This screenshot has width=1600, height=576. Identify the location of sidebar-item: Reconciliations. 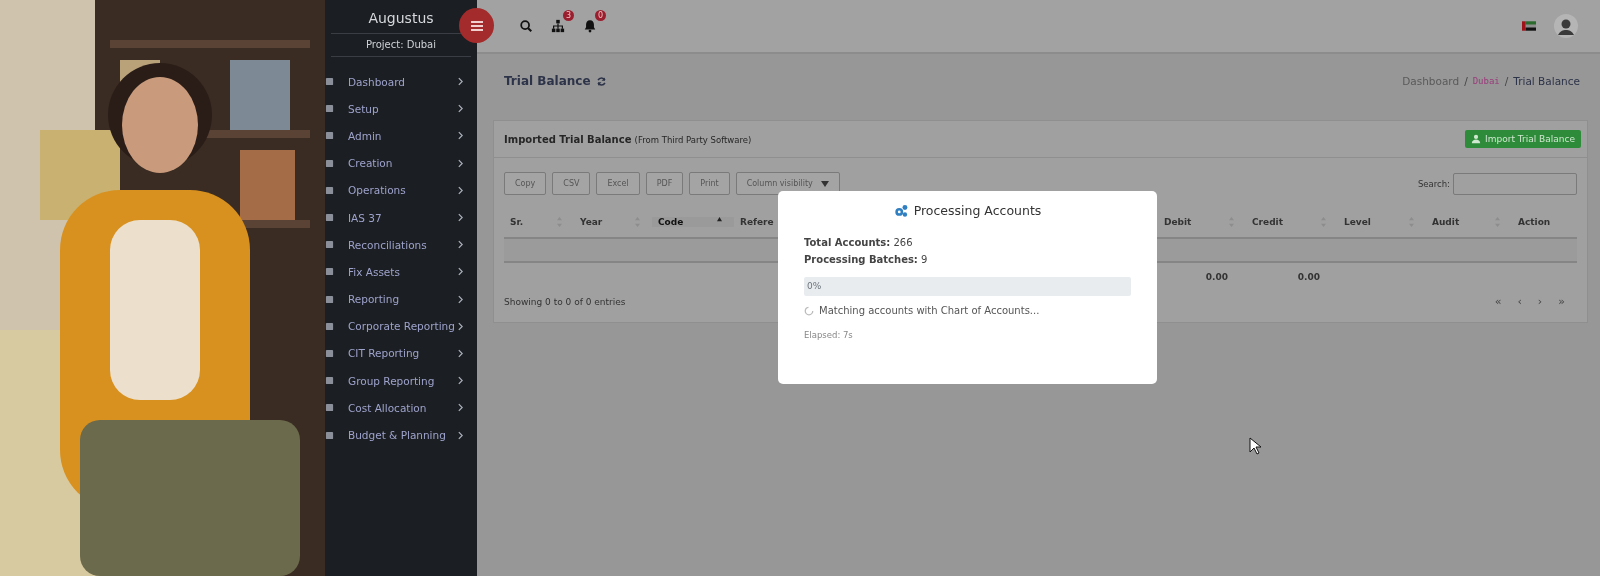
(401, 245).